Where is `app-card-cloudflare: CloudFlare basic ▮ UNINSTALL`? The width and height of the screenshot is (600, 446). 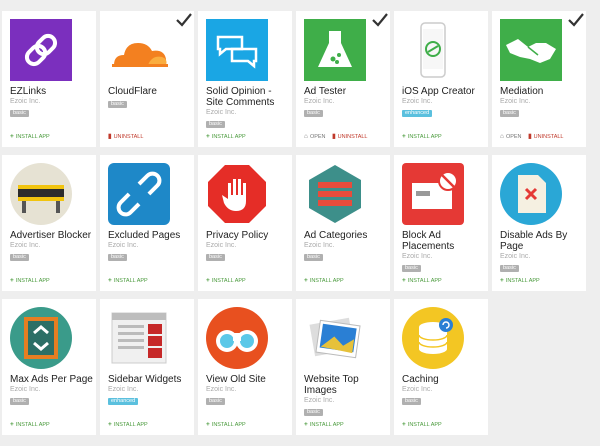 app-card-cloudflare: CloudFlare basic ▮ UNINSTALL is located at coordinates (147, 79).